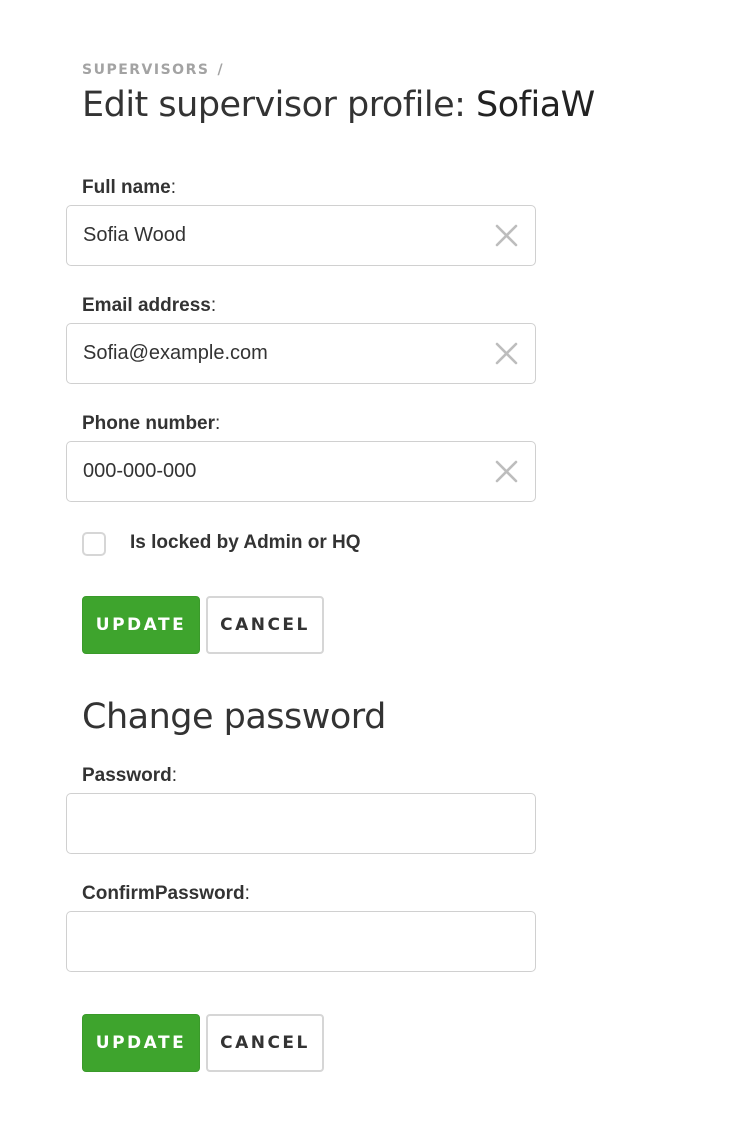 Image resolution: width=730 pixels, height=1138 pixels. I want to click on full-name-input, so click(278, 235).